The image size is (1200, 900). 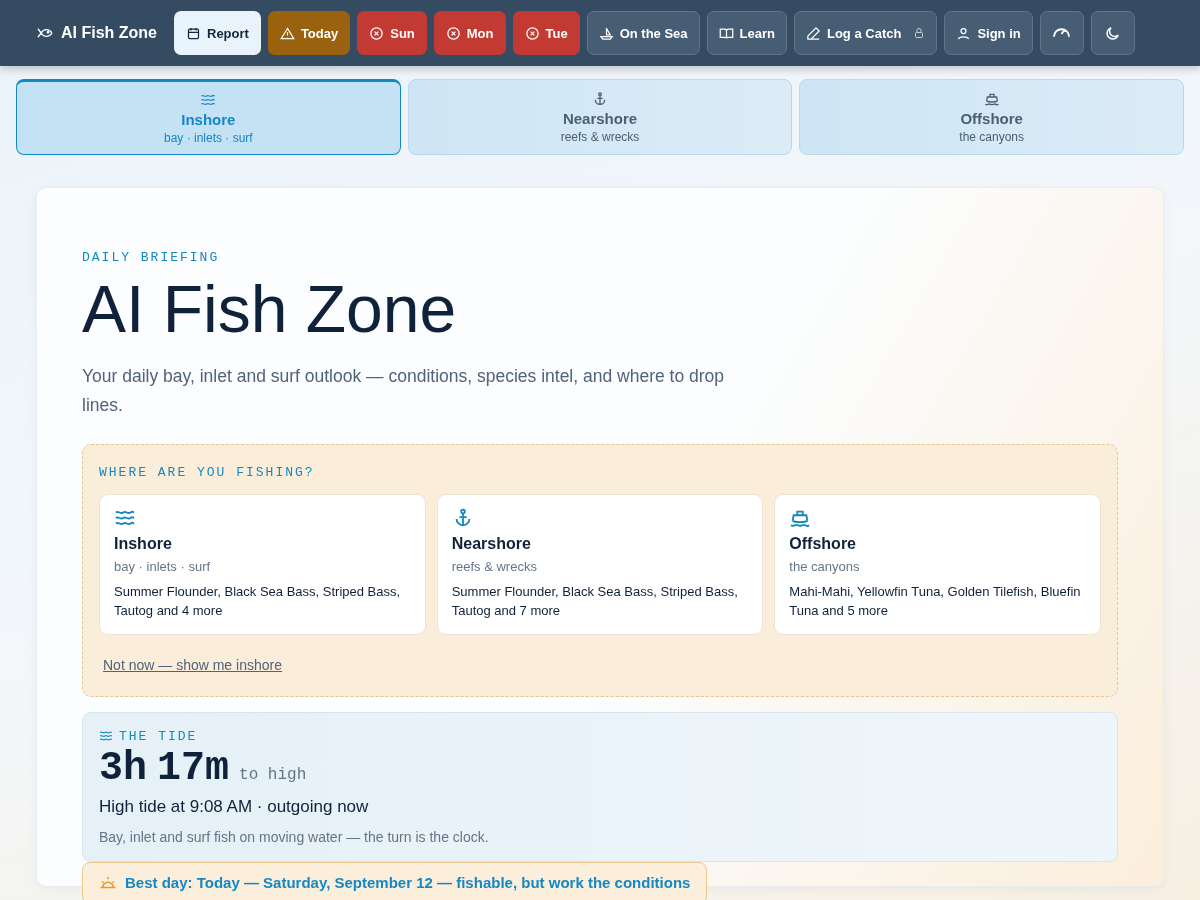 What do you see at coordinates (494, 566) in the screenshot?
I see `zone-card-subtitle: reefs & wrecks` at bounding box center [494, 566].